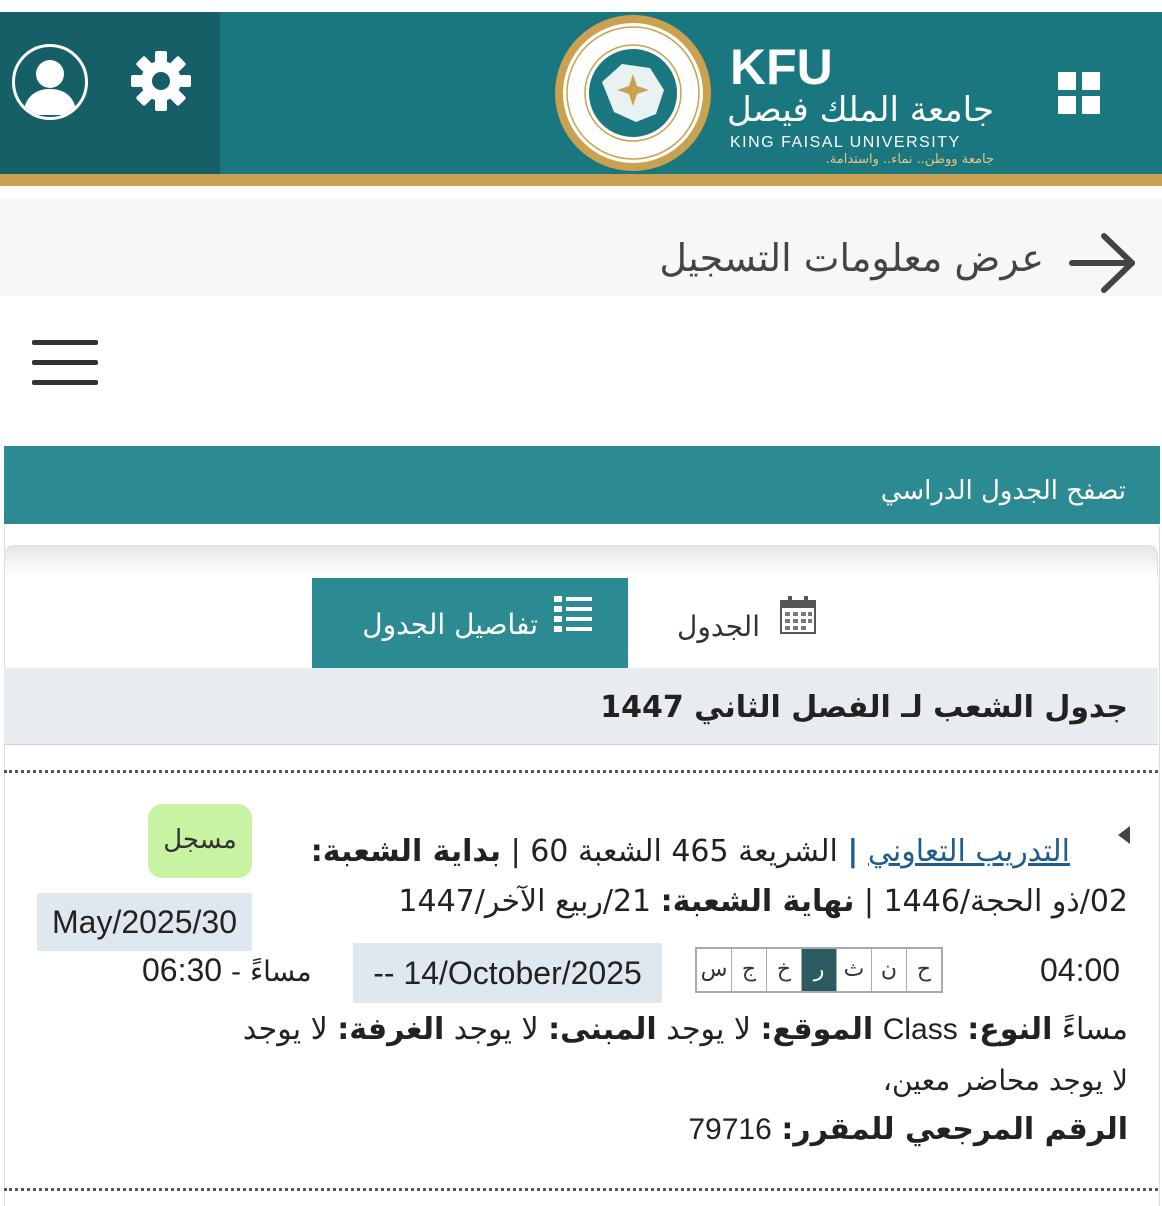  Describe the element at coordinates (227, 970) in the screenshot. I see `time-end-line: 06:30 مساءً -` at that location.